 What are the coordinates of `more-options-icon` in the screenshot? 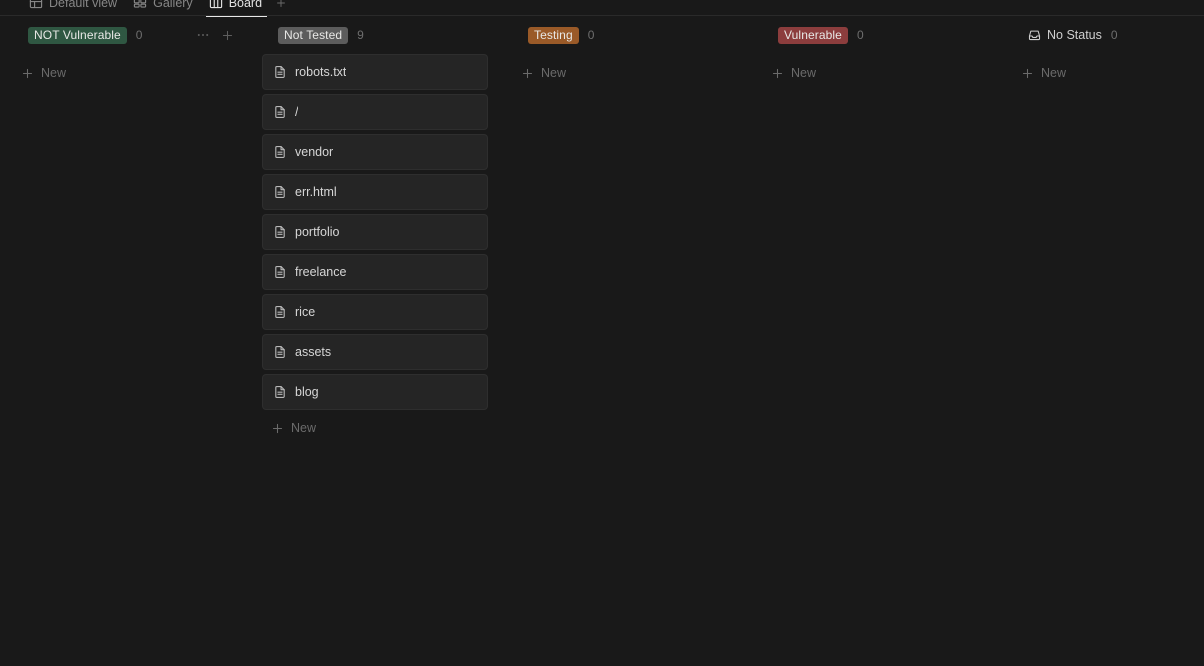 It's located at (203, 35).